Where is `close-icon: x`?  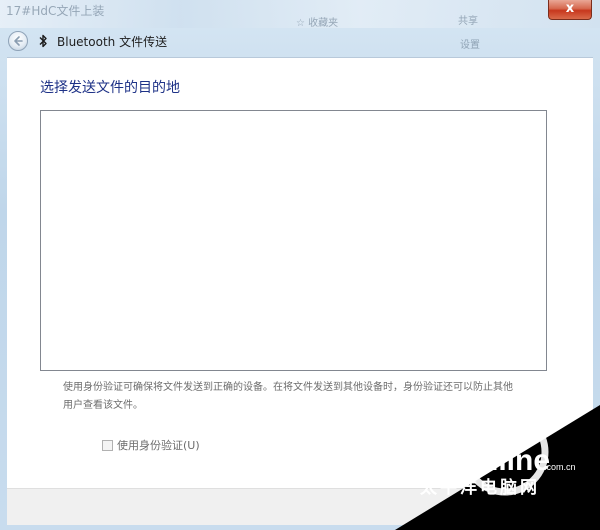
close-icon: x is located at coordinates (570, 8).